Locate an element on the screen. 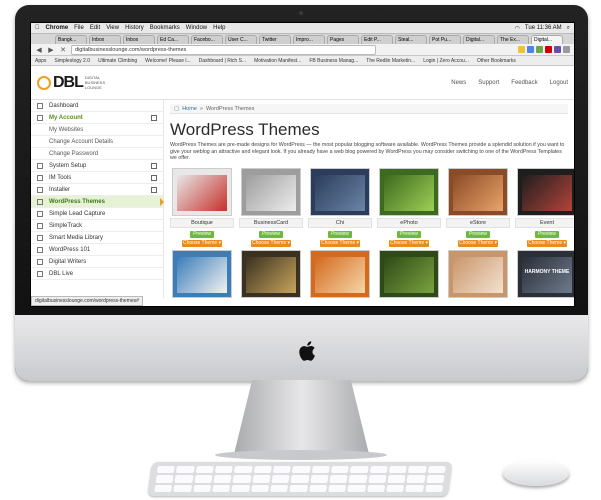 Image resolution: width=601 pixels, height=500 pixels. sidebar-item: System Setup is located at coordinates (97, 166).